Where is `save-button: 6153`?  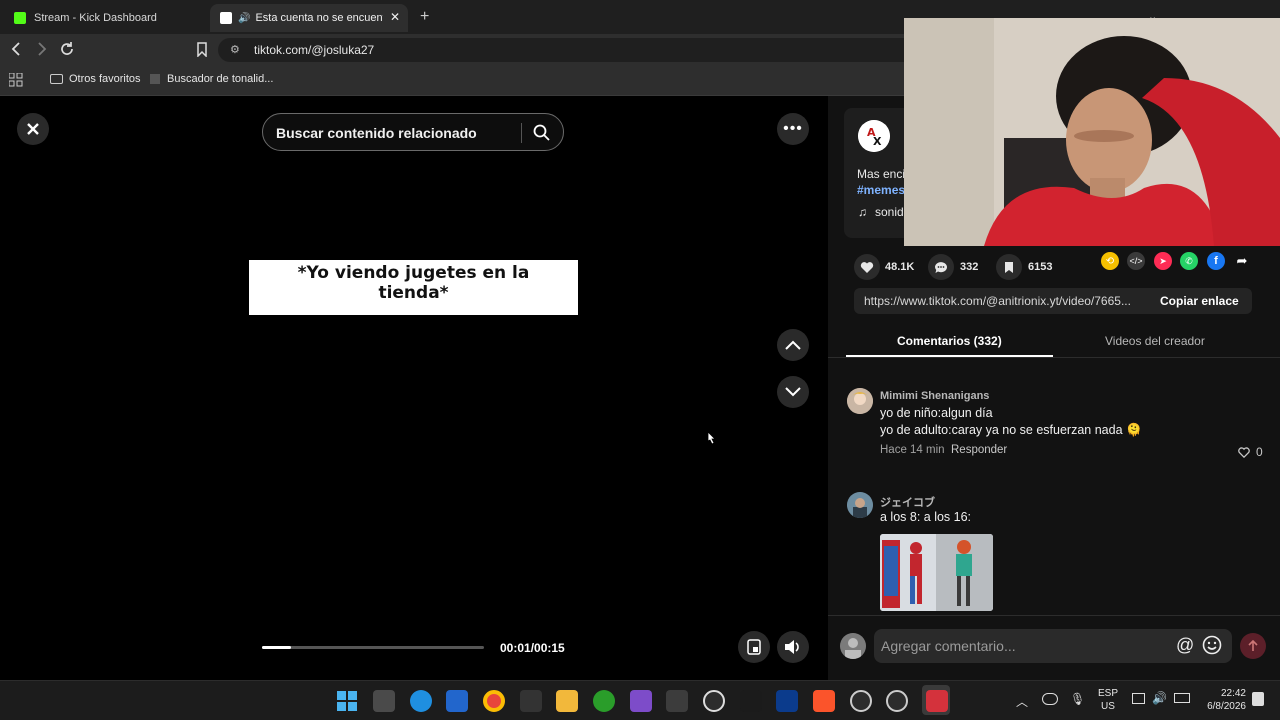
save-button: 6153 is located at coordinates (1024, 267).